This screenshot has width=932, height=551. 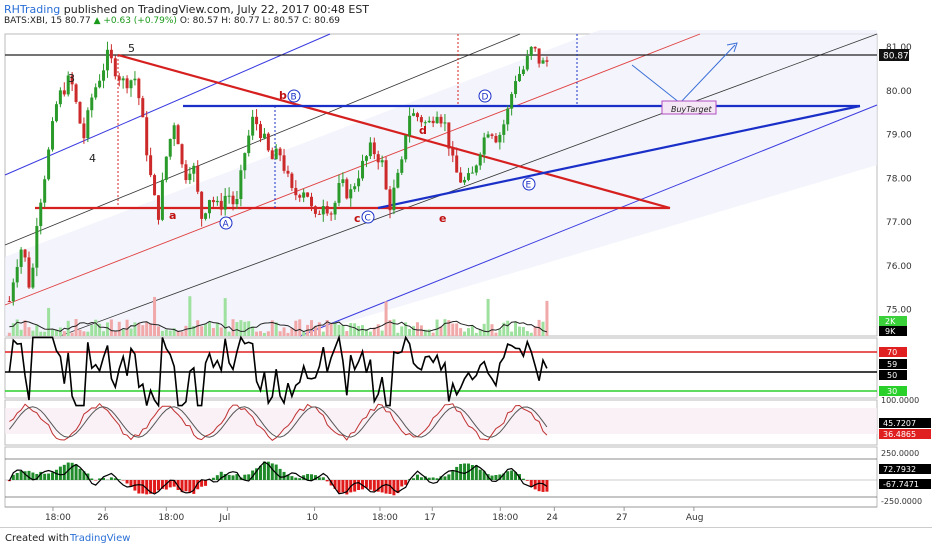 What do you see at coordinates (899, 267) in the screenshot?
I see `price-tick: 76.00` at bounding box center [899, 267].